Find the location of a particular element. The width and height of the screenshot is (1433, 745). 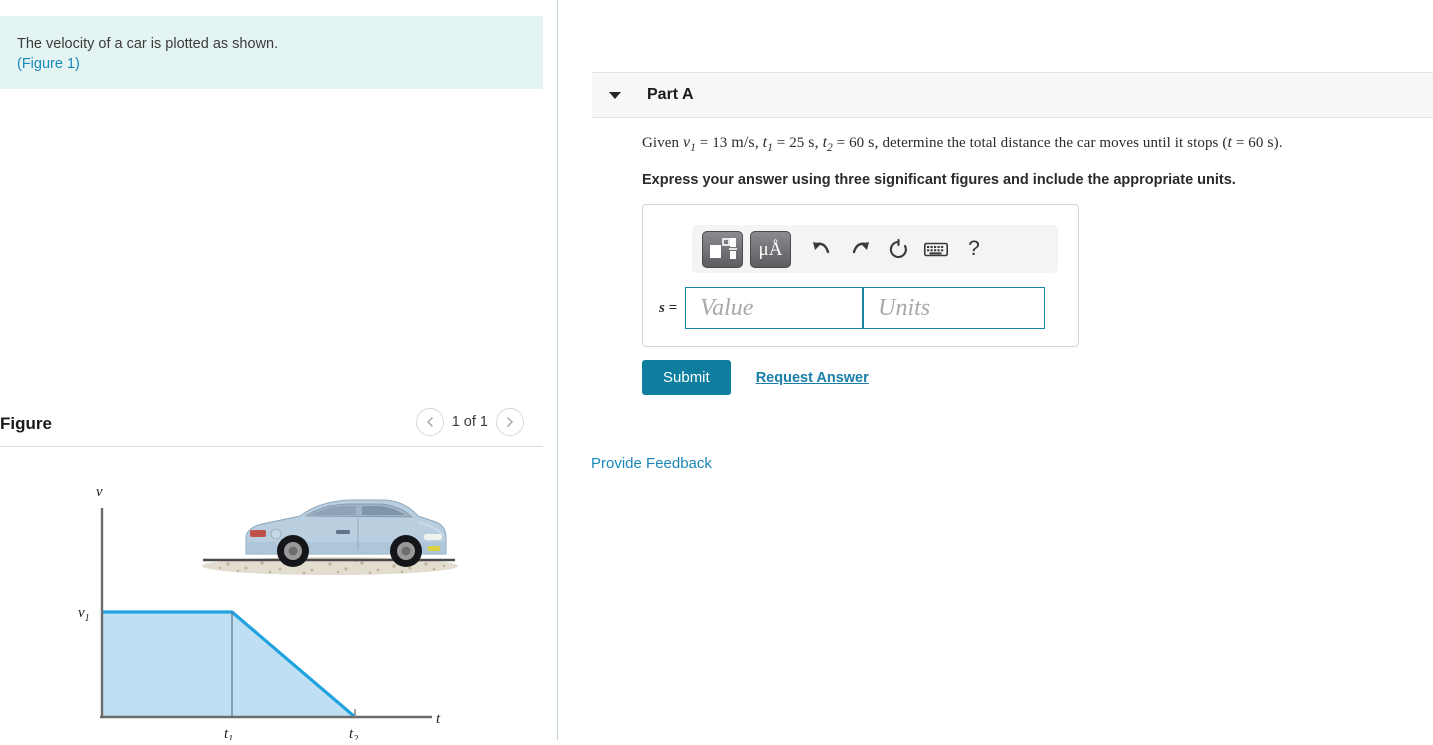

part-a-label: Part A is located at coordinates (670, 94).